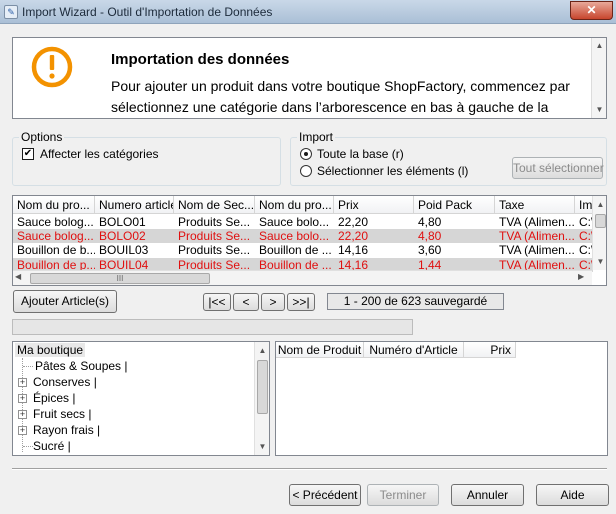  Describe the element at coordinates (584, 205) in the screenshot. I see `column-header: Ima` at that location.